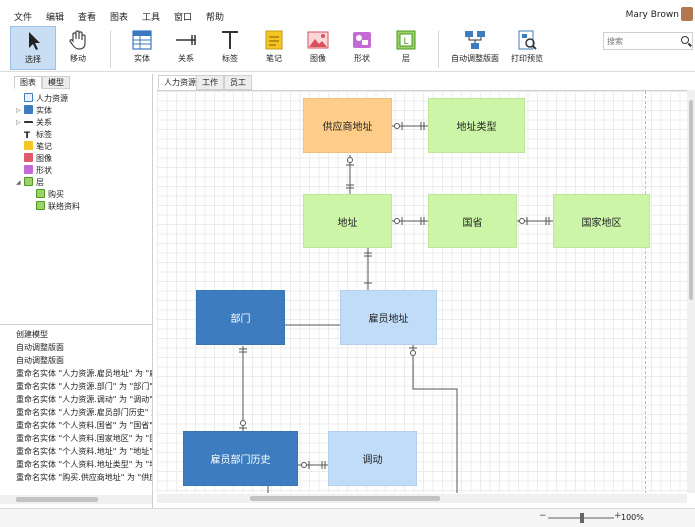 Image resolution: width=695 pixels, height=527 pixels. I want to click on tree-item-shape: 形状, so click(38, 171).